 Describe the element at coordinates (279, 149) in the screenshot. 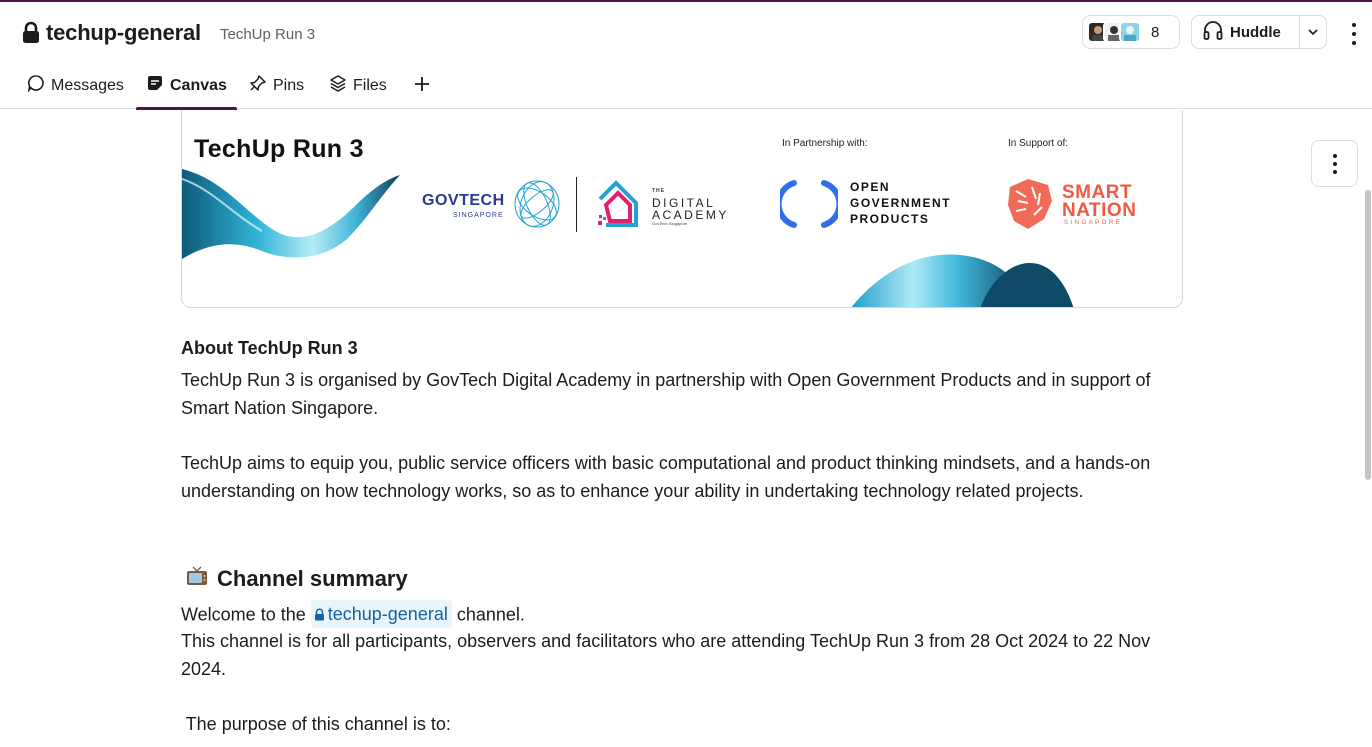

I see `banner-title: TechUp Run 3` at that location.